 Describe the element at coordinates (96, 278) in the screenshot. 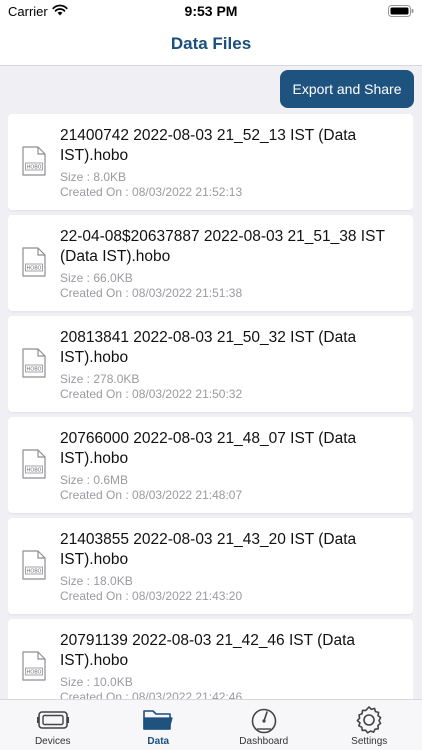

I see `file-size: Size : 66.0KB` at that location.